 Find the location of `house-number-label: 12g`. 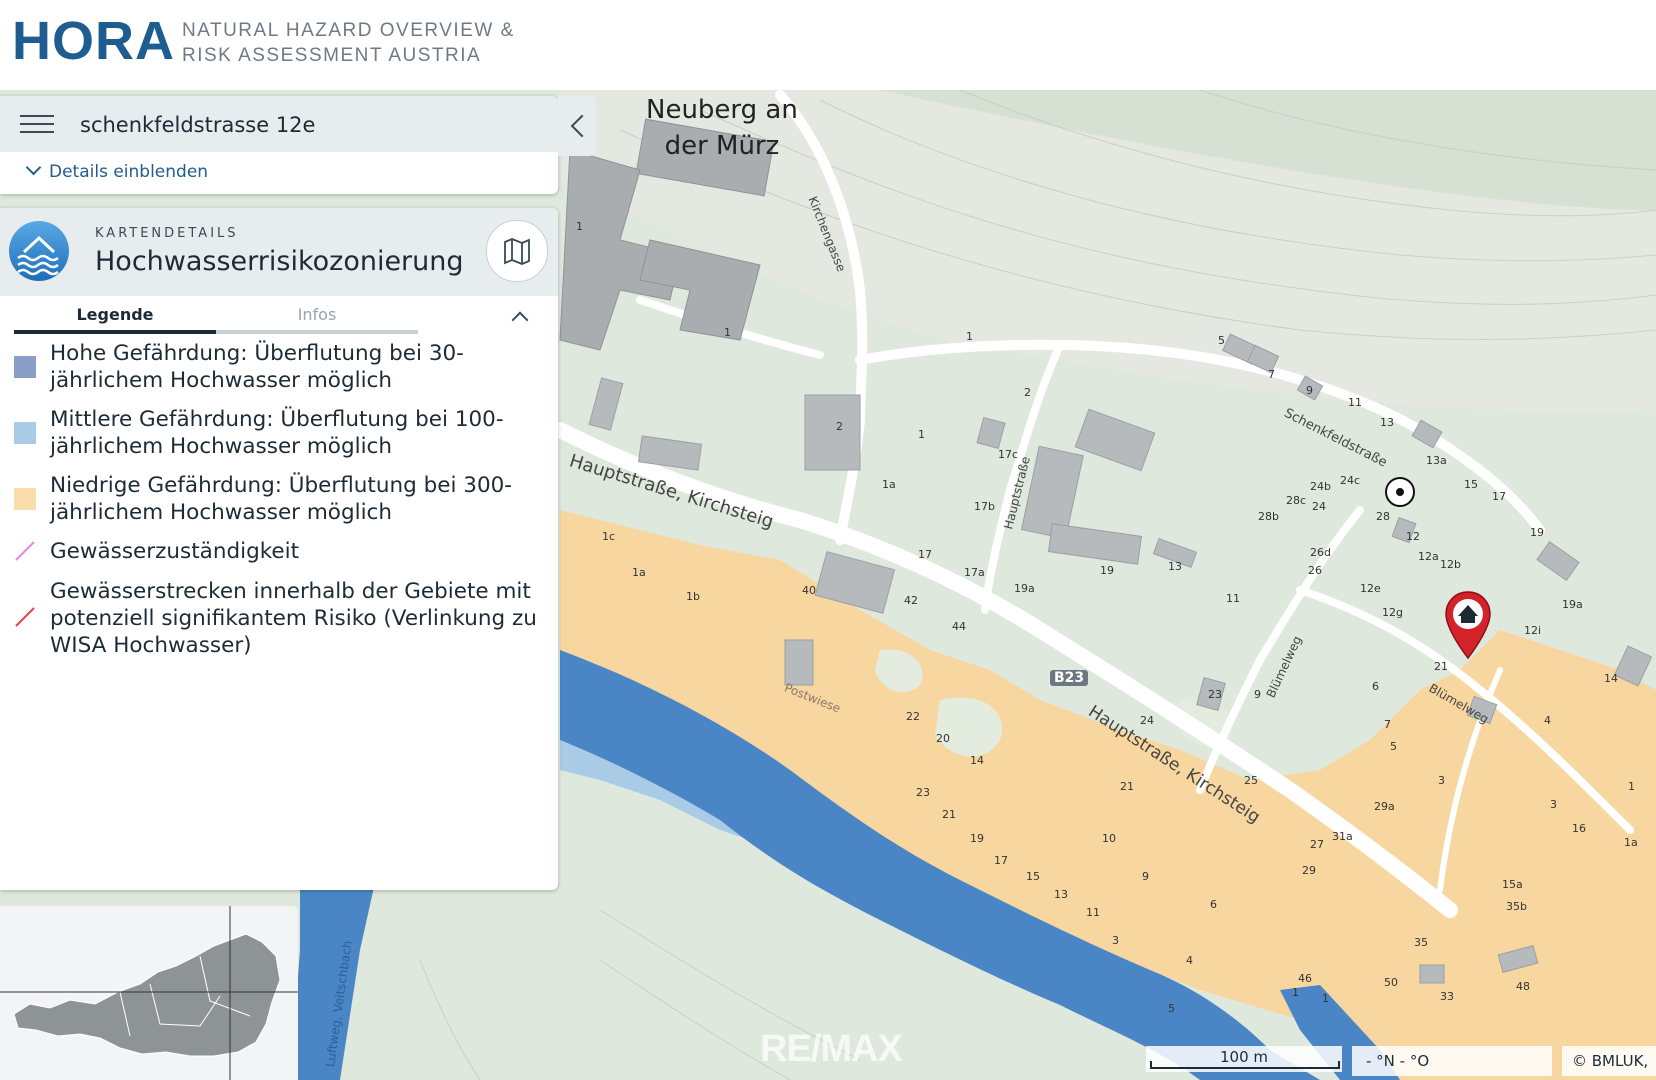

house-number-label: 12g is located at coordinates (1392, 612).